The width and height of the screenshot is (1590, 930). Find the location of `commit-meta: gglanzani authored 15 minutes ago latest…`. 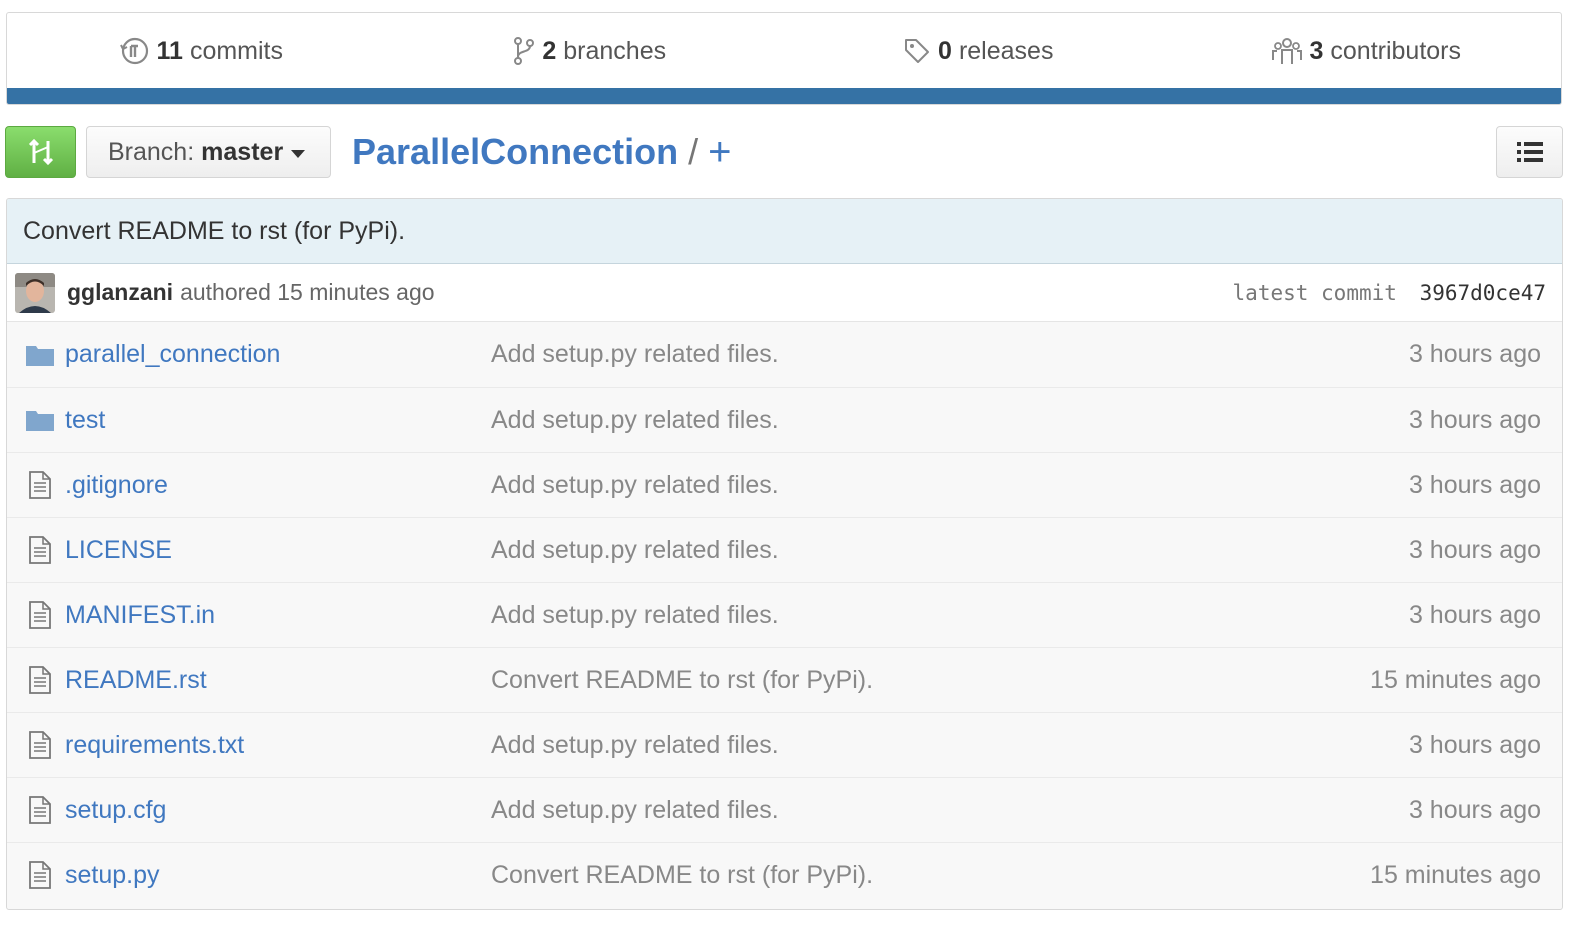

commit-meta: gglanzani authored 15 minutes ago latest… is located at coordinates (784, 293).